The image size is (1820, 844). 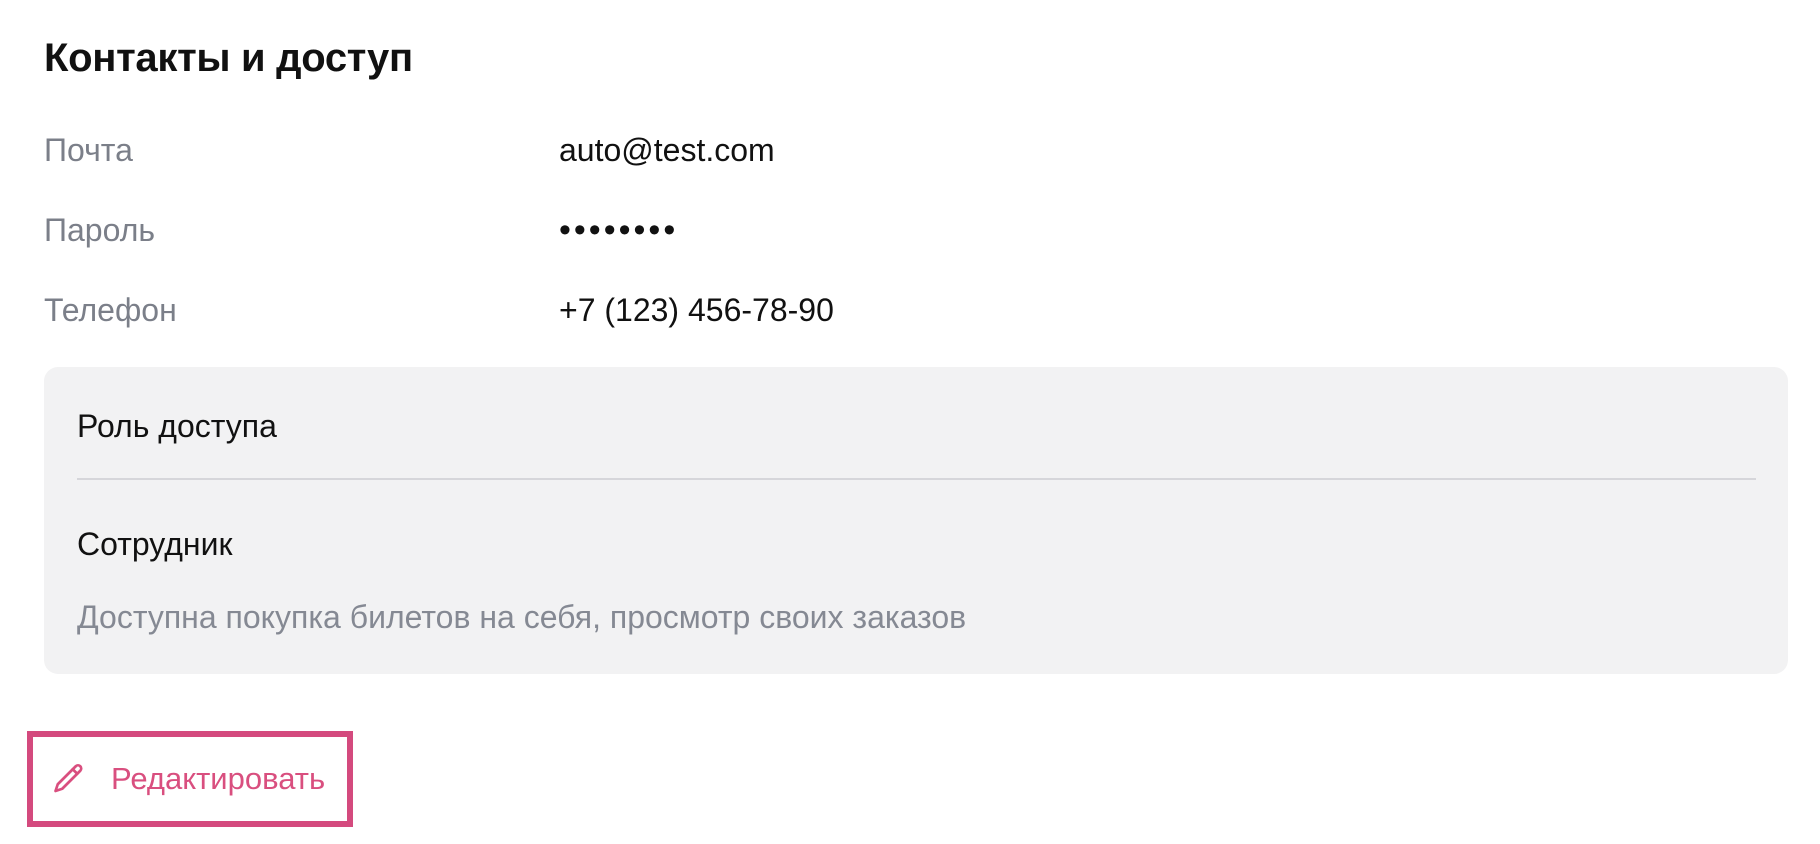 I want to click on section-title: Контакты и доступ, so click(x=228, y=58).